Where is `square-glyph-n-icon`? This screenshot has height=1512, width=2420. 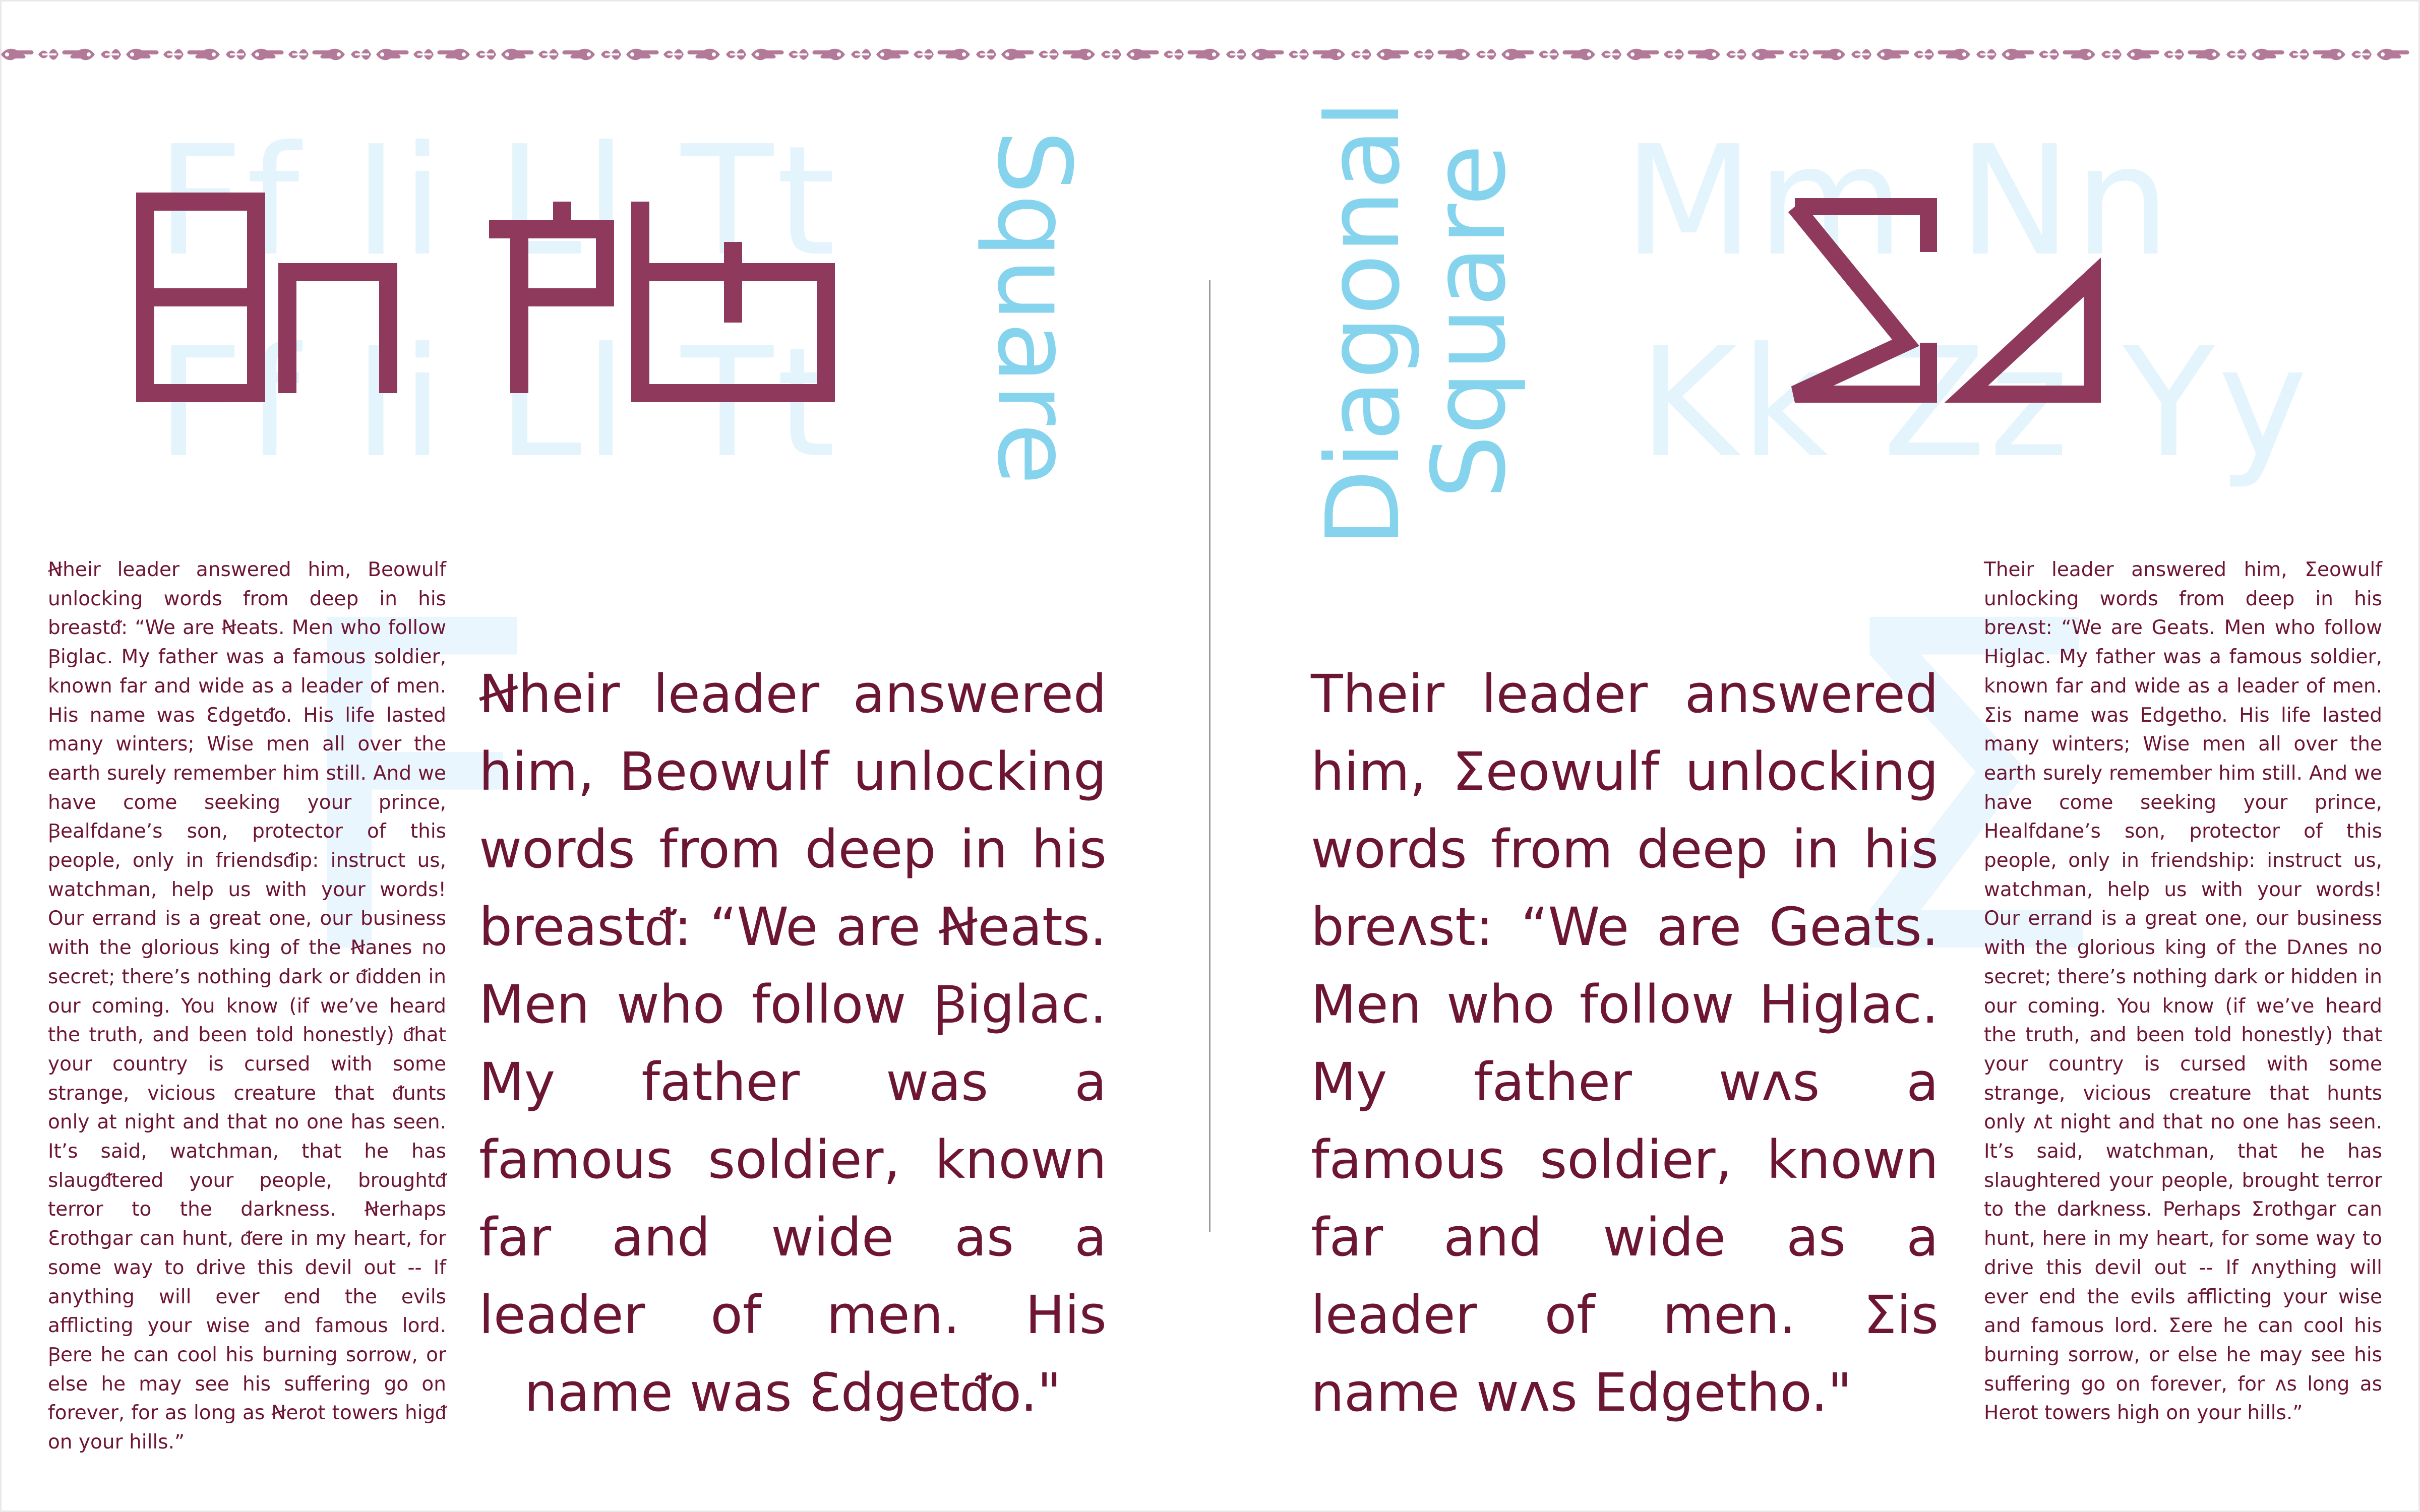 square-glyph-n-icon is located at coordinates (337, 328).